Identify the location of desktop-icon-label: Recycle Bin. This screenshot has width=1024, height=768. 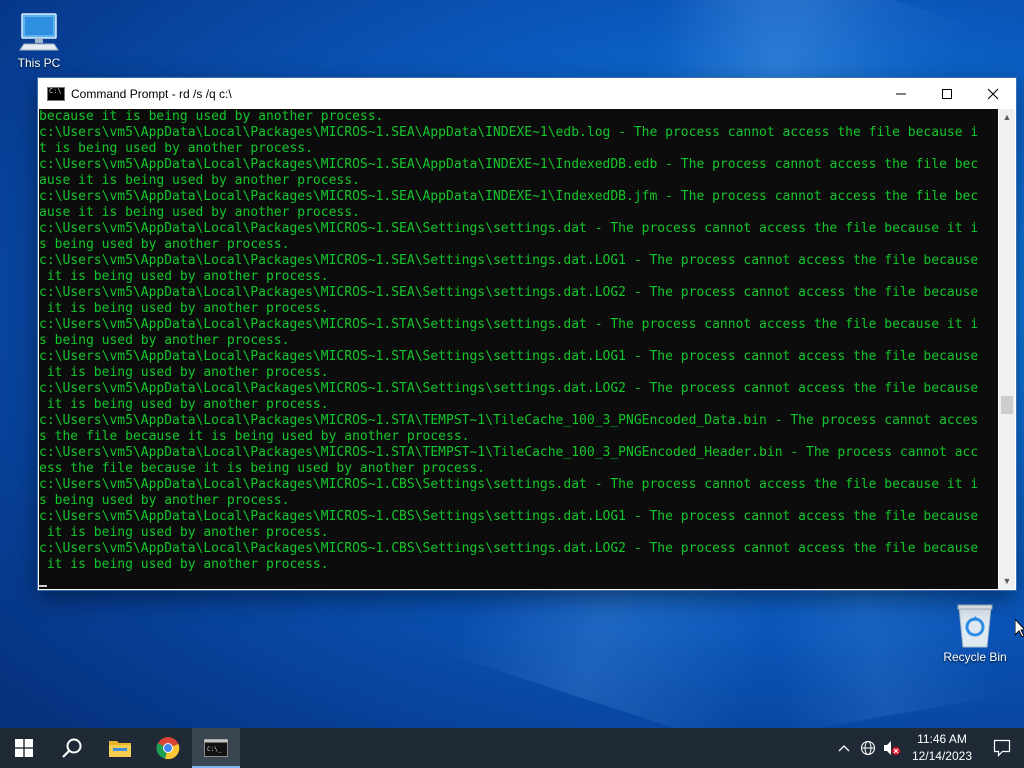
(975, 657).